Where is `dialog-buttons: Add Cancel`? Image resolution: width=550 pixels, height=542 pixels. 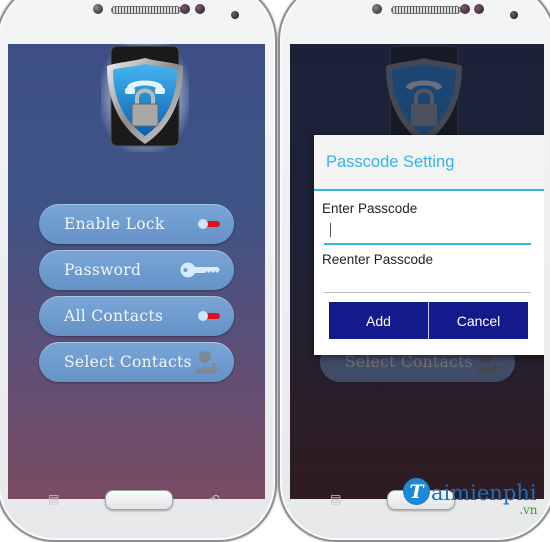
dialog-buttons: Add Cancel is located at coordinates (428, 320).